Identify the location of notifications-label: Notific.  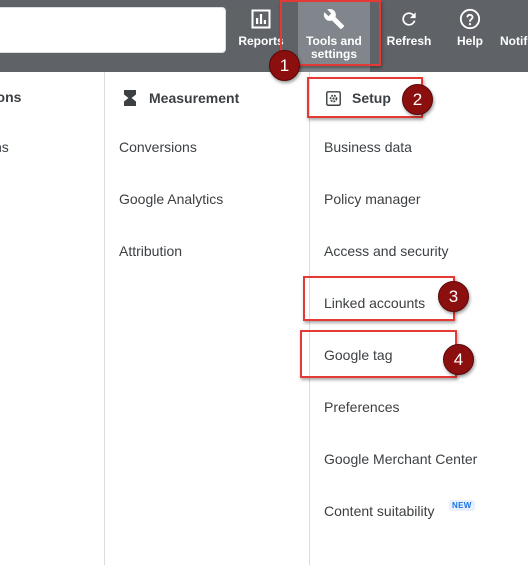
(514, 41).